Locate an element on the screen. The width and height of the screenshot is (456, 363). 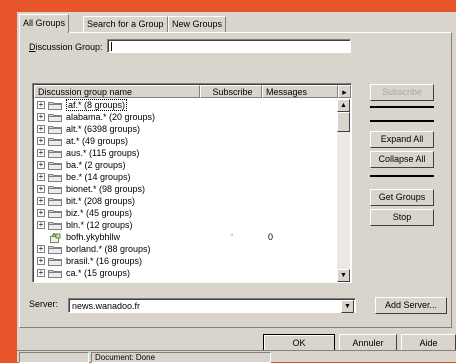
group-name: at.* (49 groups) is located at coordinates (97, 141).